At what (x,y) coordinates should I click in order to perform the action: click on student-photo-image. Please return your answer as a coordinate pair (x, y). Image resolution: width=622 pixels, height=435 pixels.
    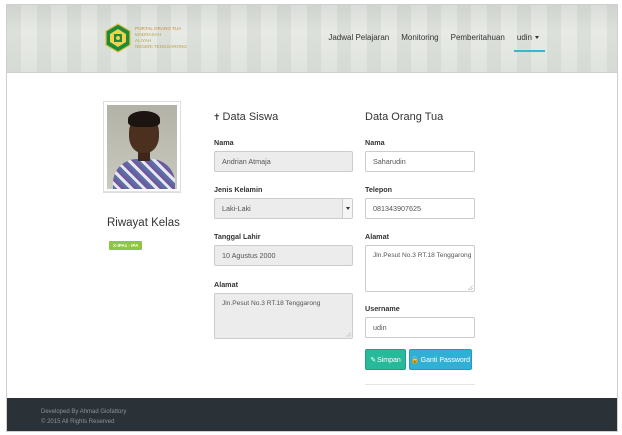
    Looking at the image, I should click on (142, 147).